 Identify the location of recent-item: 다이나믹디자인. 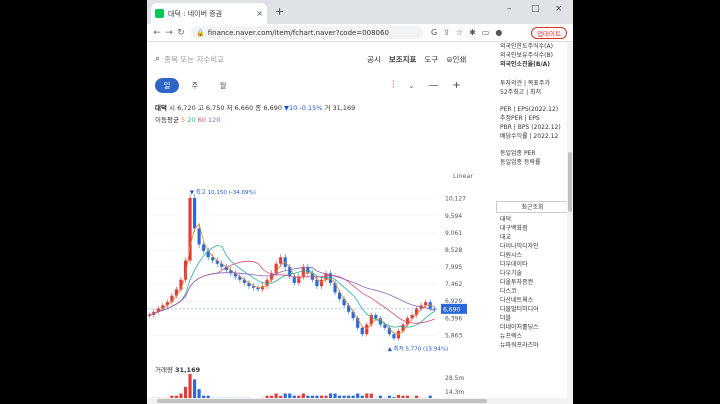
(532, 246).